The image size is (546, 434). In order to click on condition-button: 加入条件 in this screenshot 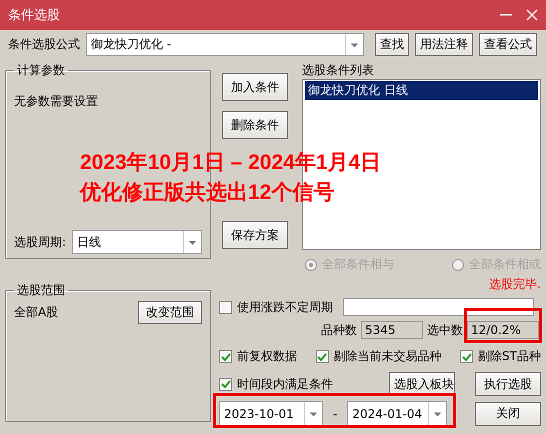, I will do `click(255, 87)`.